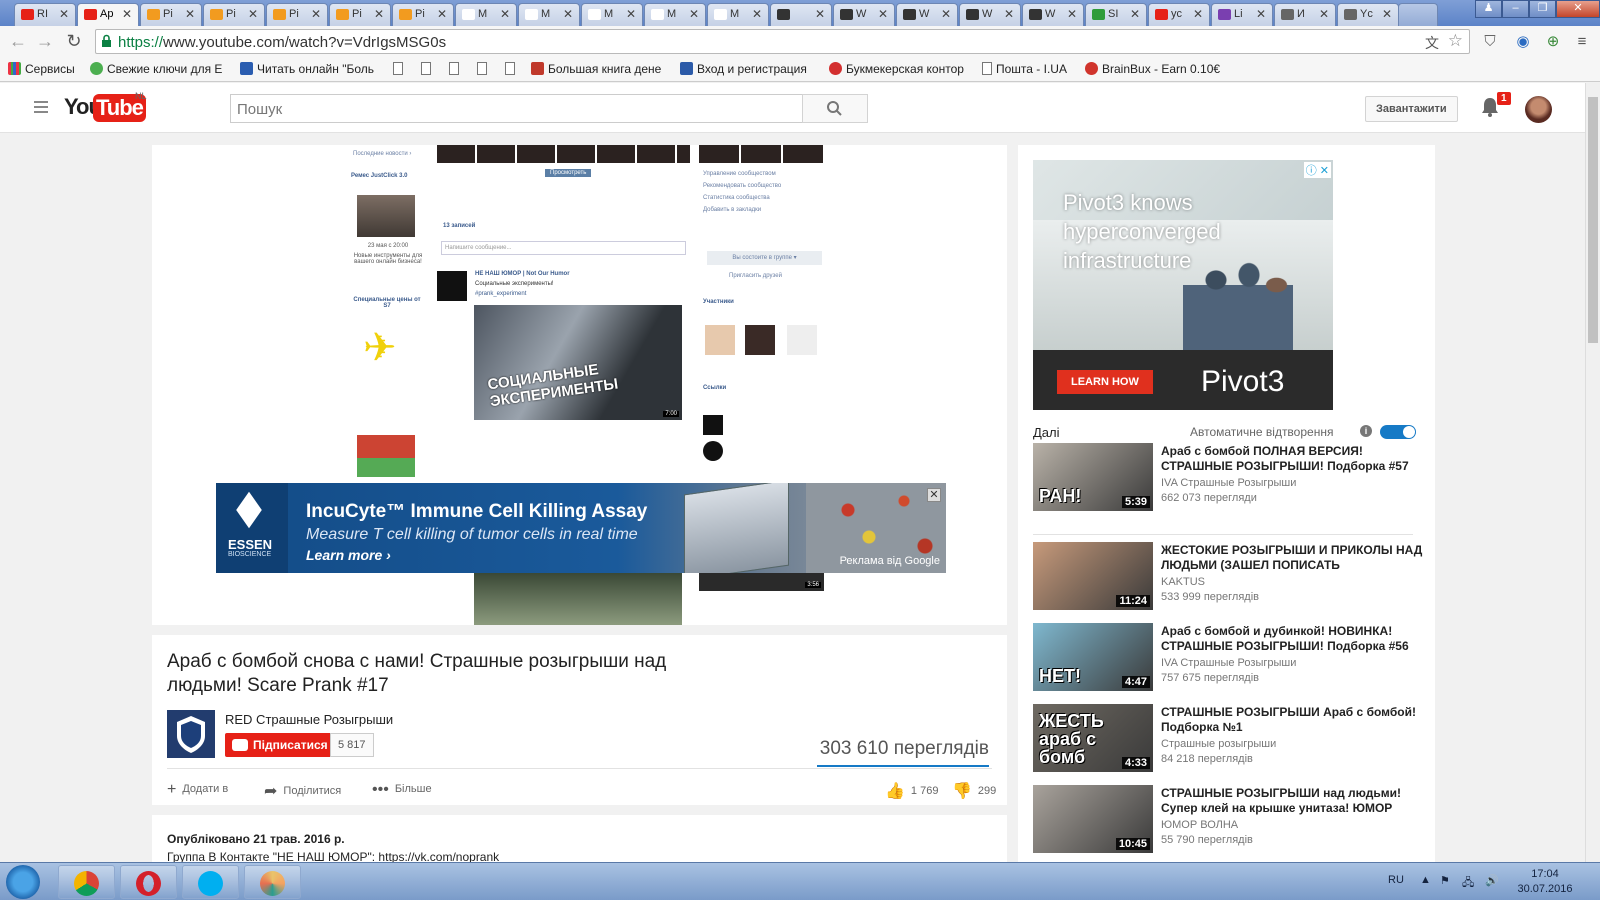  Describe the element at coordinates (974, 791) in the screenshot. I see `dislike-button: 👎 299` at that location.